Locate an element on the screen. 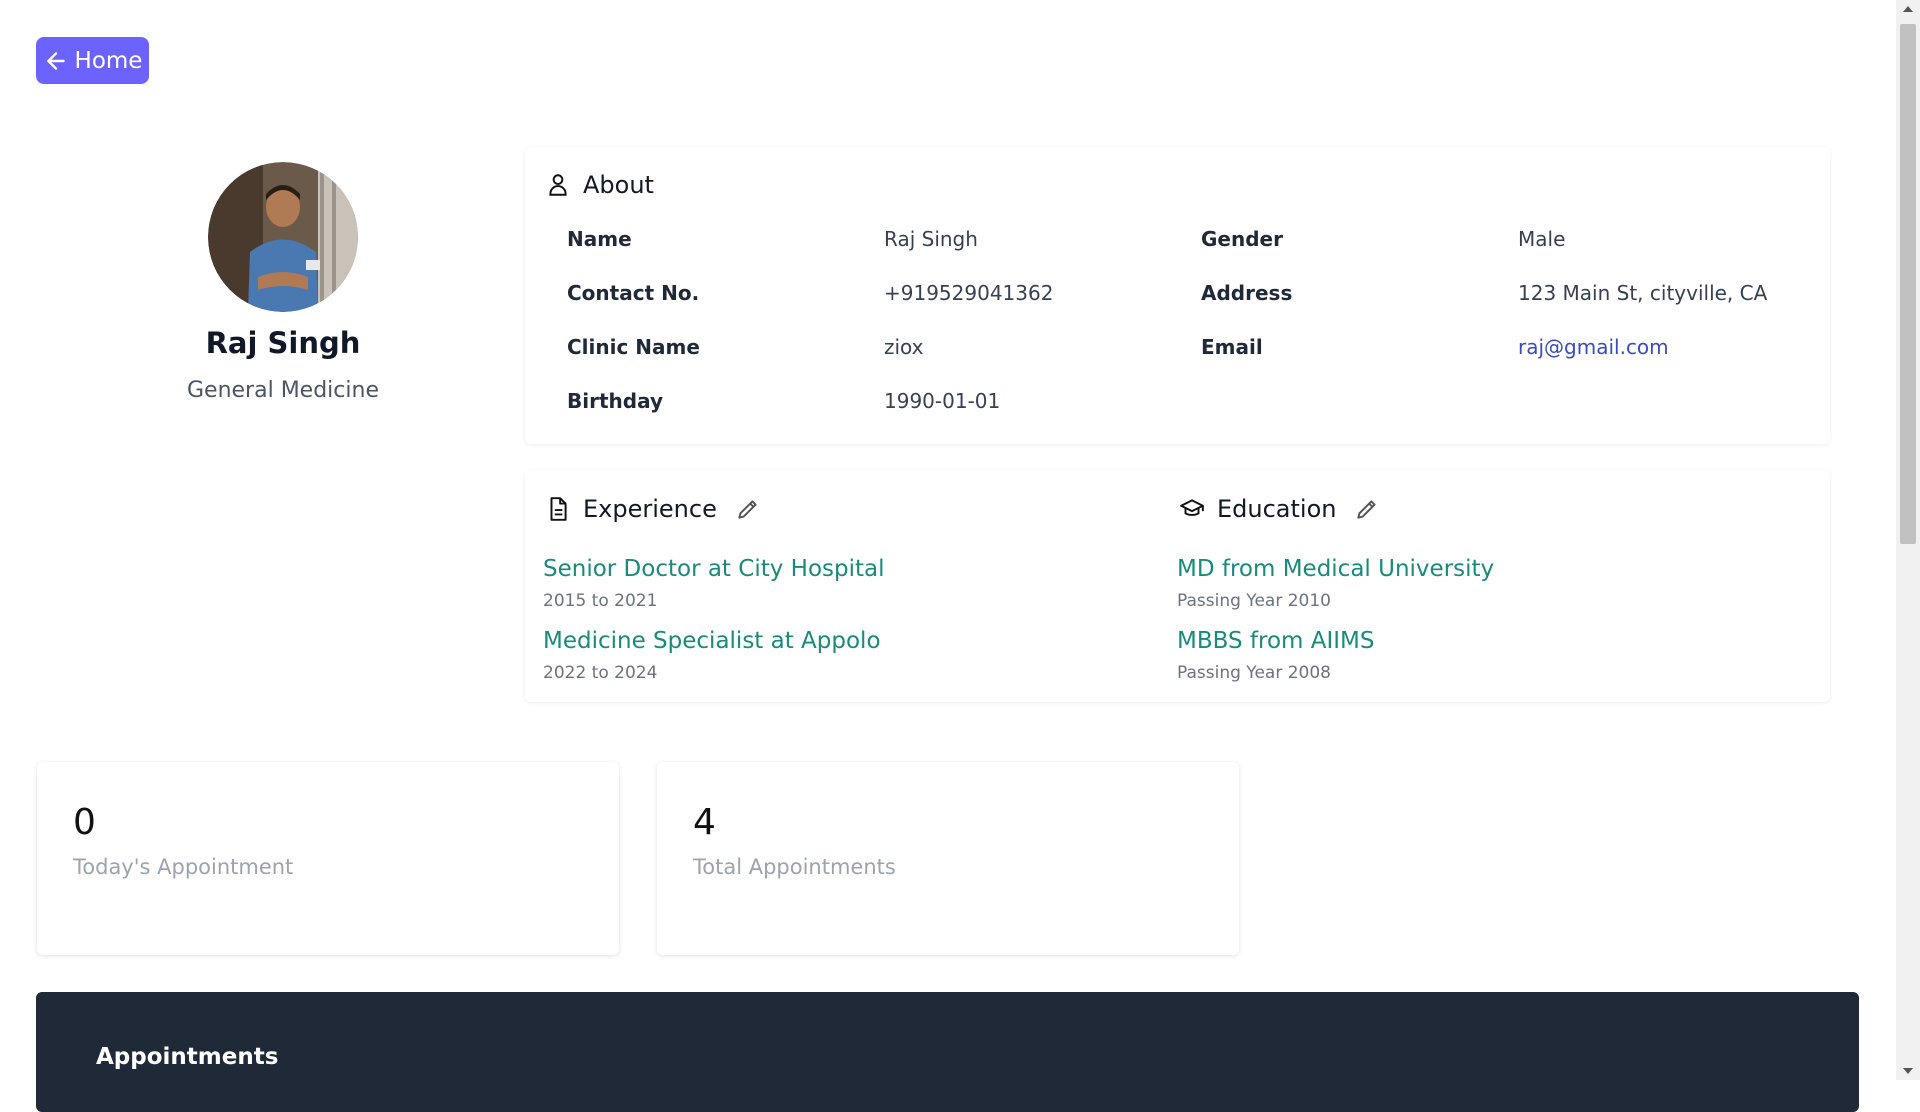 This screenshot has height=1112, width=1920. education-title: Education is located at coordinates (1277, 509).